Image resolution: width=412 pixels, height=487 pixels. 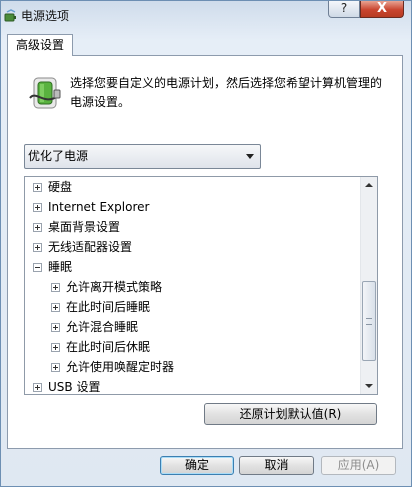 I want to click on tree-item-sleep: 睡眠, so click(x=52, y=267).